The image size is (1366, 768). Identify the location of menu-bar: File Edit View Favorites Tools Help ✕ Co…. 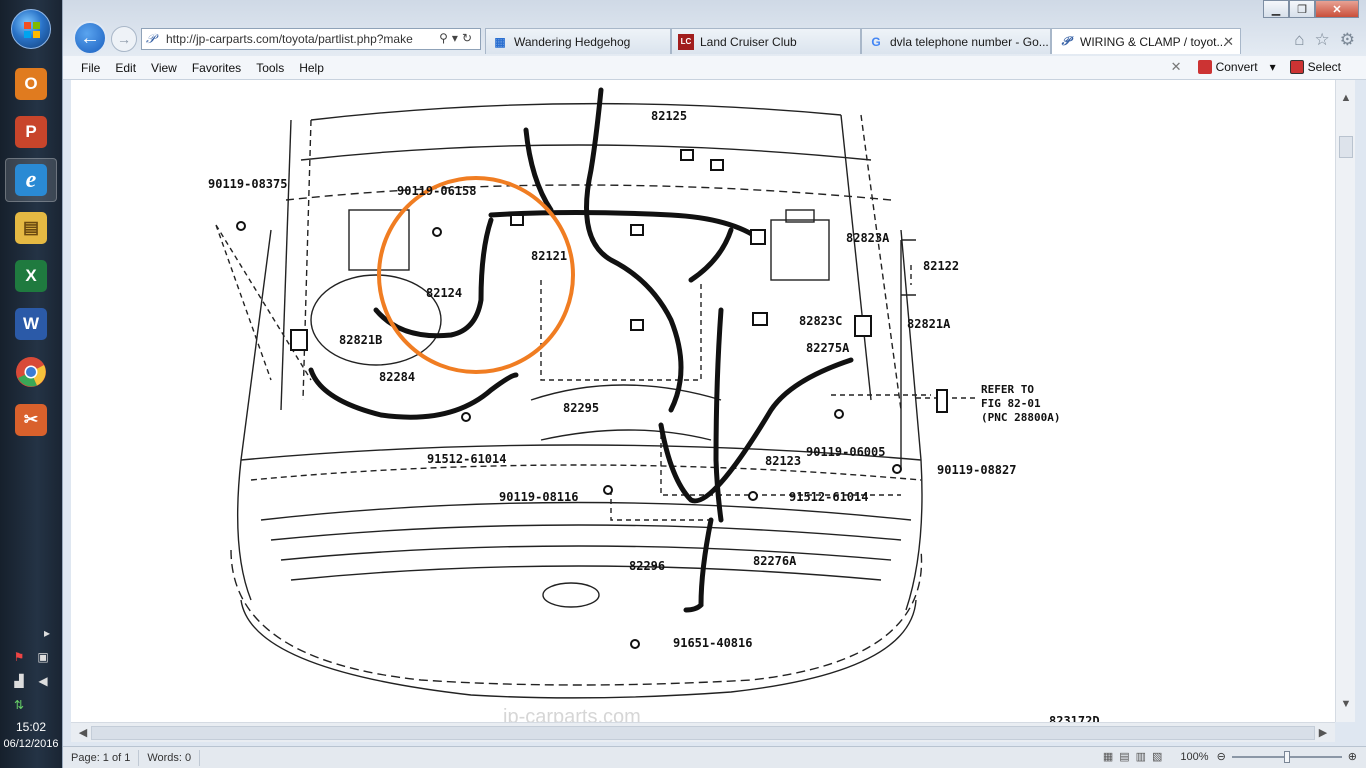
(714, 68).